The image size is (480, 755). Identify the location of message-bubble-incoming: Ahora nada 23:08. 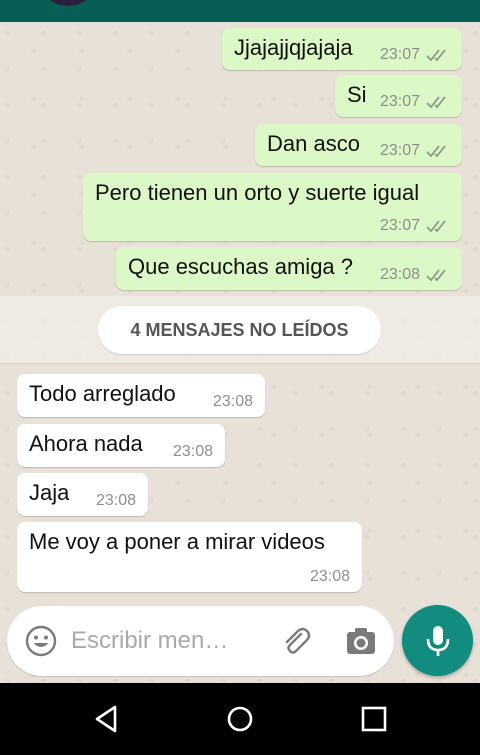
(121, 445).